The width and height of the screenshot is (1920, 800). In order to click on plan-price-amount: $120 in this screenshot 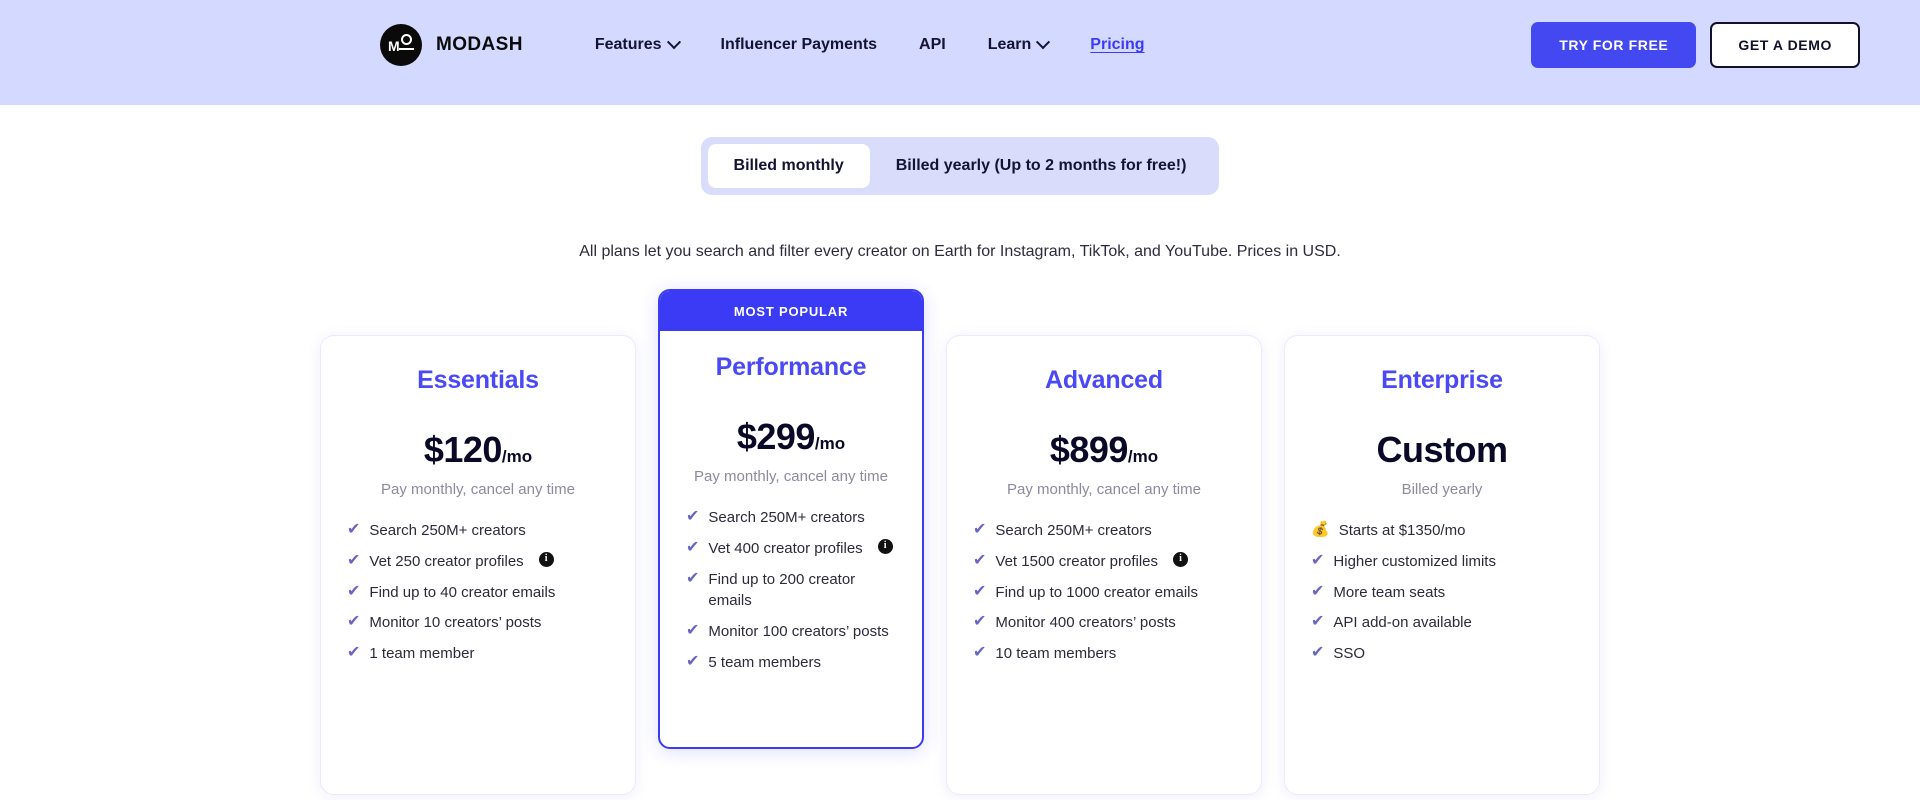, I will do `click(463, 449)`.